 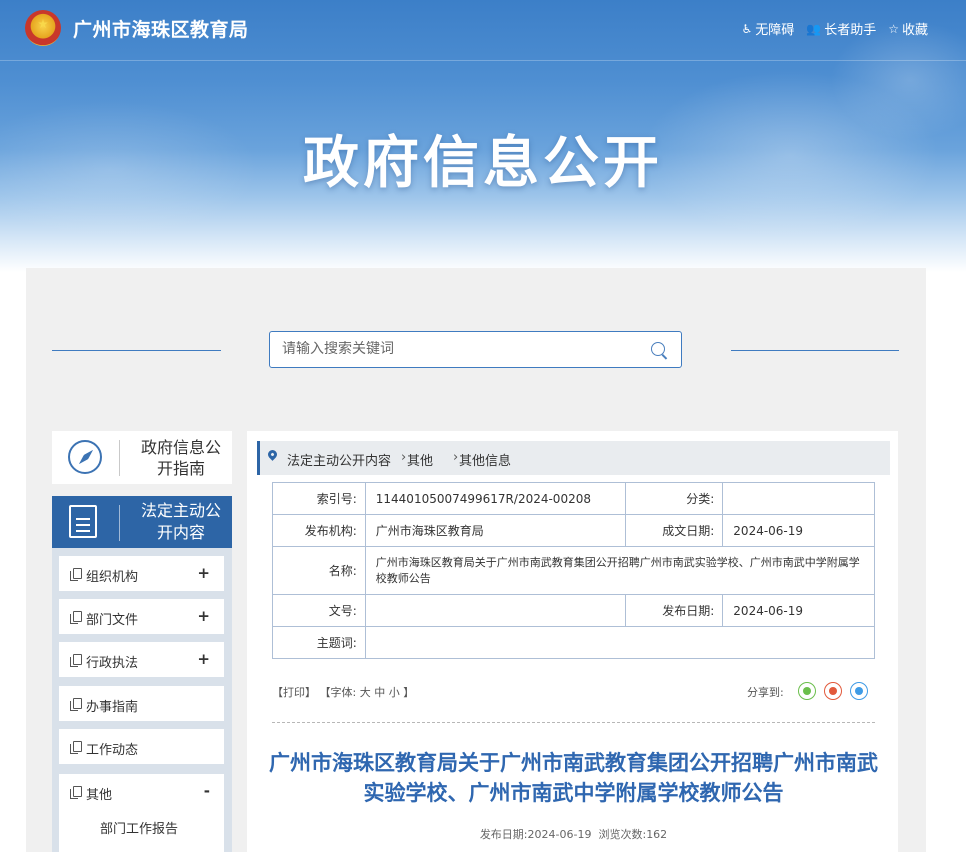 I want to click on breadcrumb-item: 其他, so click(x=420, y=459).